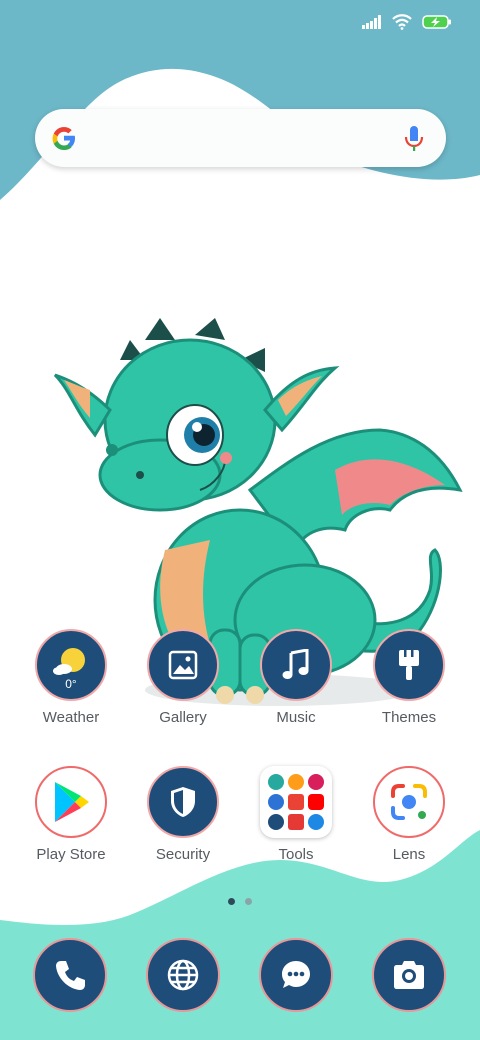 This screenshot has height=1040, width=480. Describe the element at coordinates (409, 854) in the screenshot. I see `app-label: Lens` at that location.